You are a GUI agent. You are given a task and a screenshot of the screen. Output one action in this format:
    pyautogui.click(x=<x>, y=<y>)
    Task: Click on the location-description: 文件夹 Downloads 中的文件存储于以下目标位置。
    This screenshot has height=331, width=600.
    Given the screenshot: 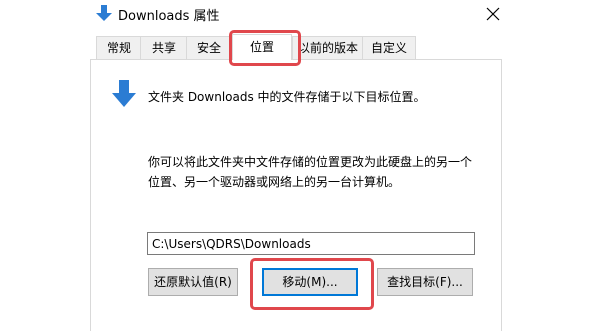 What is the action you would take?
    pyautogui.click(x=287, y=97)
    